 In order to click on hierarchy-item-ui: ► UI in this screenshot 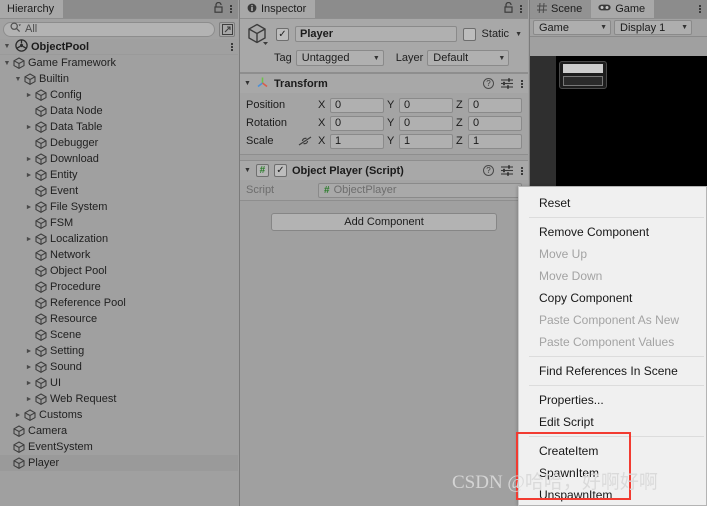, I will do `click(119, 383)`.